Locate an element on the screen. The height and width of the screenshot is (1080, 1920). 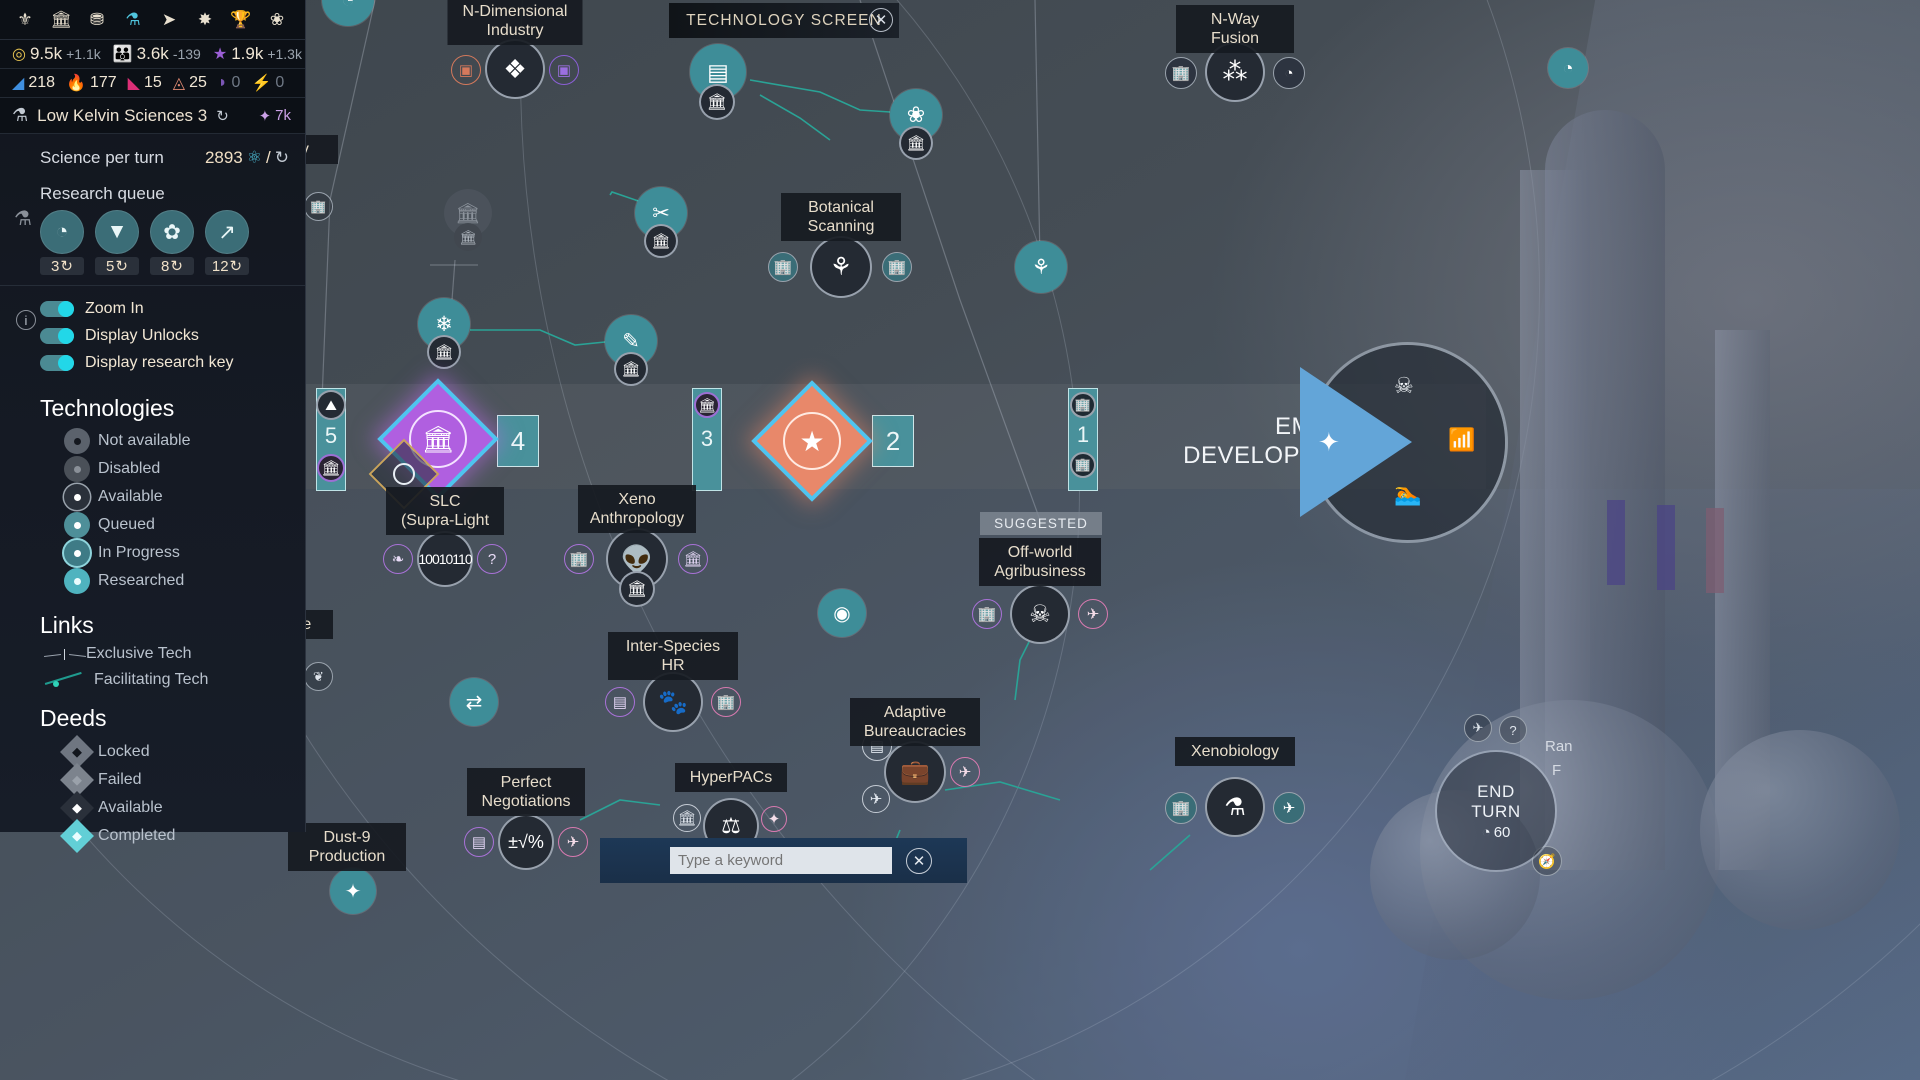
science-icon: ⚗ is located at coordinates (133, 20).